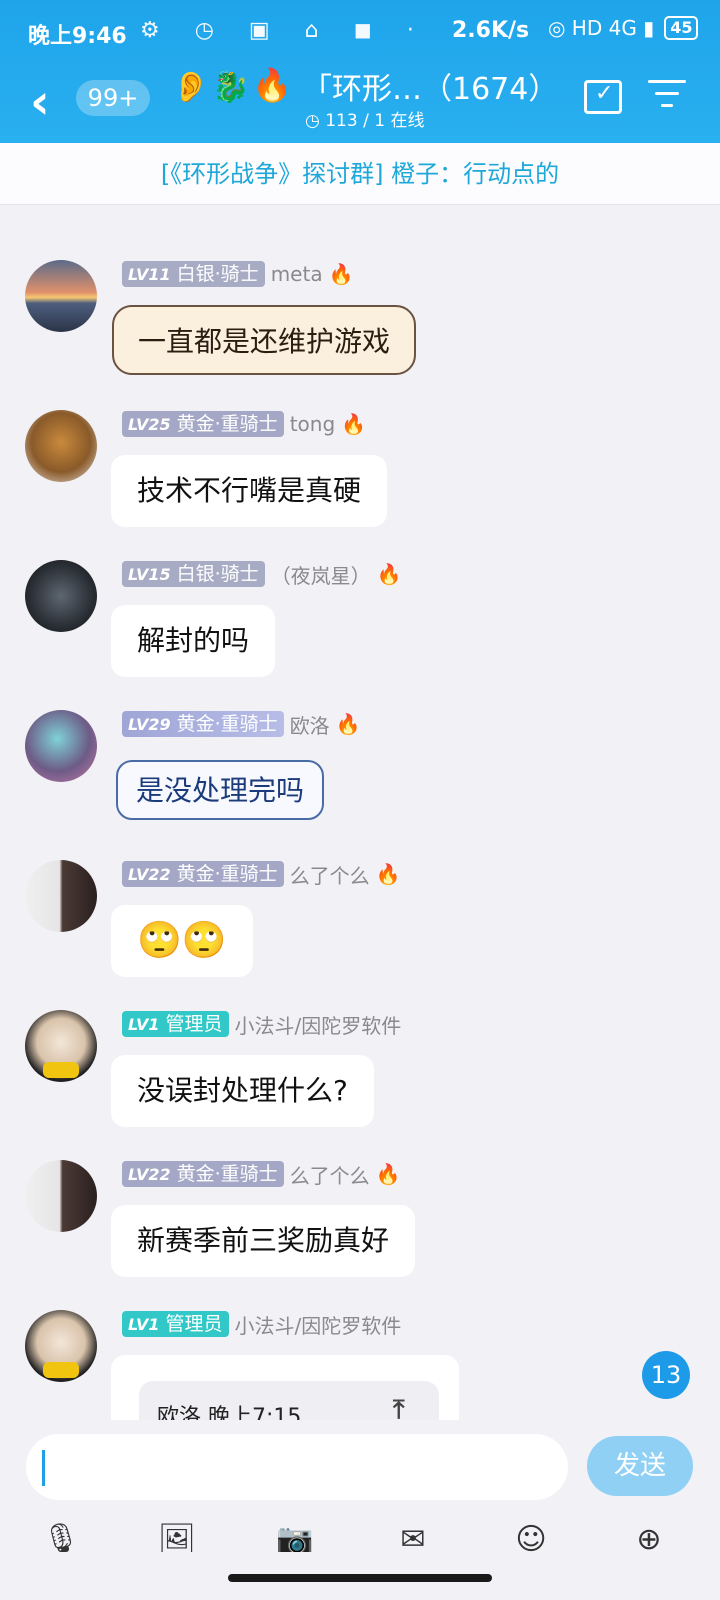 The height and width of the screenshot is (1600, 720). Describe the element at coordinates (430, 86) in the screenshot. I see `group-title: 「环形…（1674）` at that location.